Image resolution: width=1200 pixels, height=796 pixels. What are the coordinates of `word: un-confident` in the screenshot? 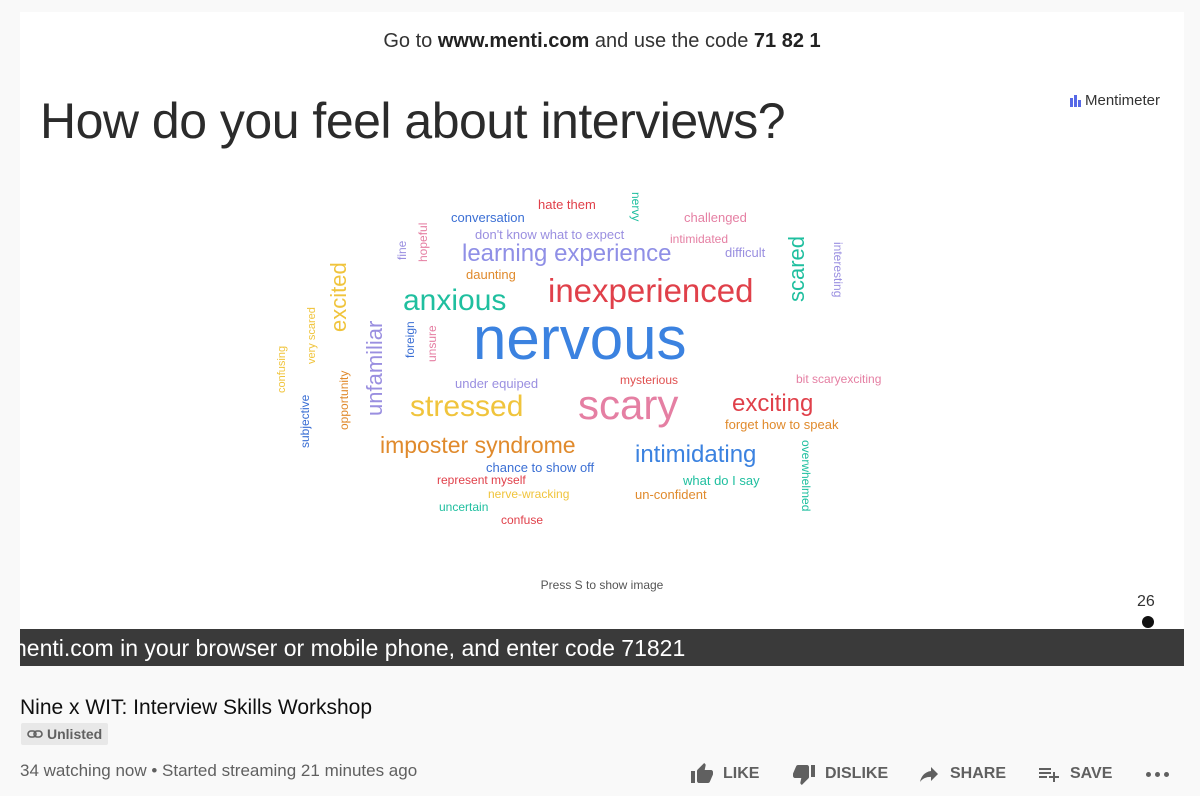 It's located at (671, 494).